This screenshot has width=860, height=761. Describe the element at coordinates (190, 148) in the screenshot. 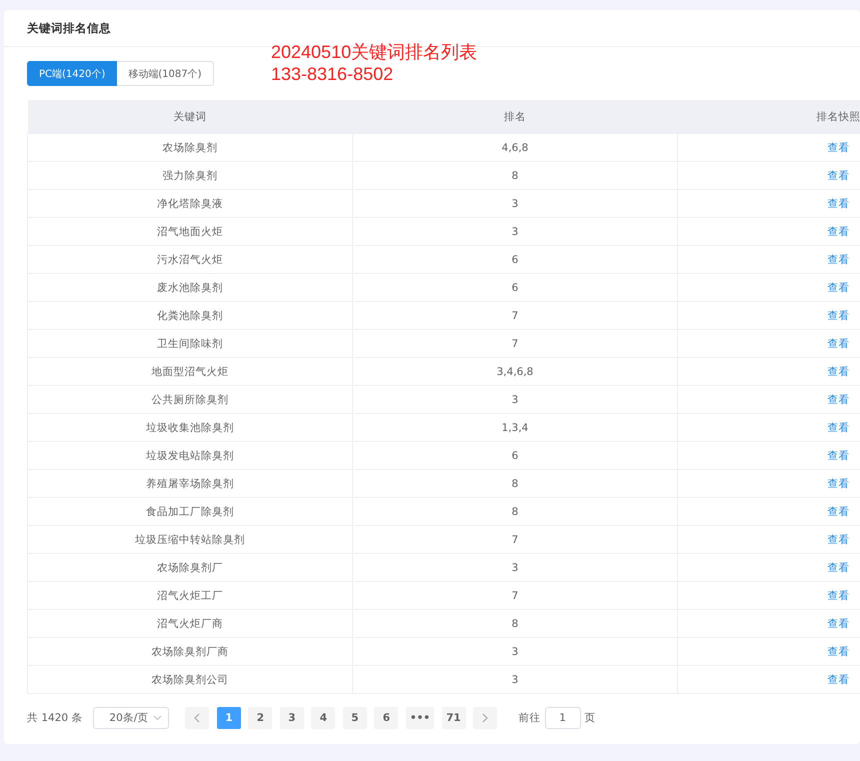

I see `table-cell: 农场除臭剂` at that location.